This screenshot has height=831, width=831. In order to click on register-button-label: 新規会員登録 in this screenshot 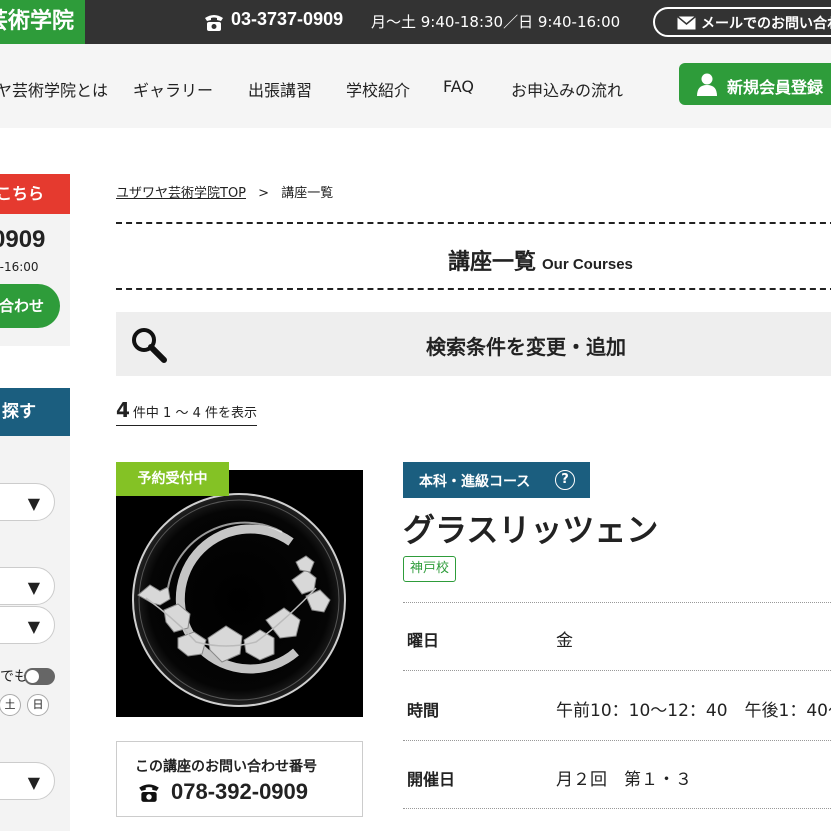, I will do `click(775, 87)`.